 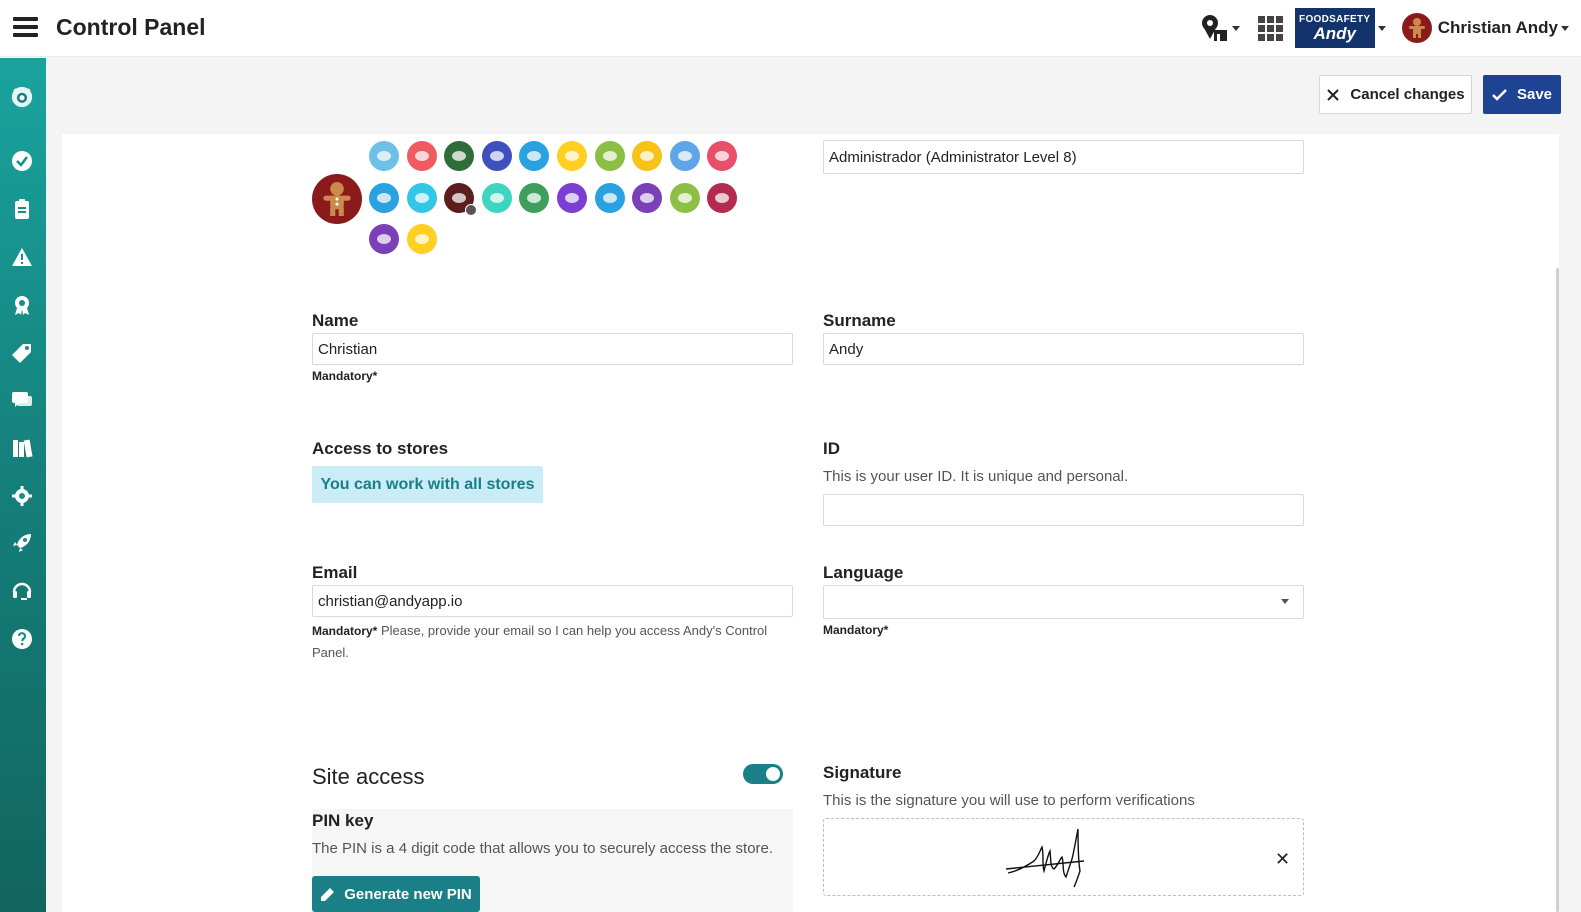 What do you see at coordinates (328, 894) in the screenshot?
I see `pencil-icon` at bounding box center [328, 894].